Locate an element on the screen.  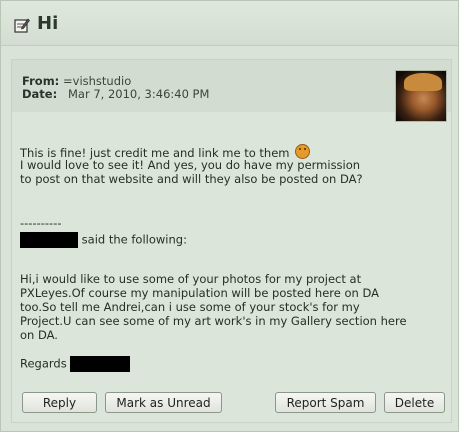
regards-line: Regards is located at coordinates (75, 364).